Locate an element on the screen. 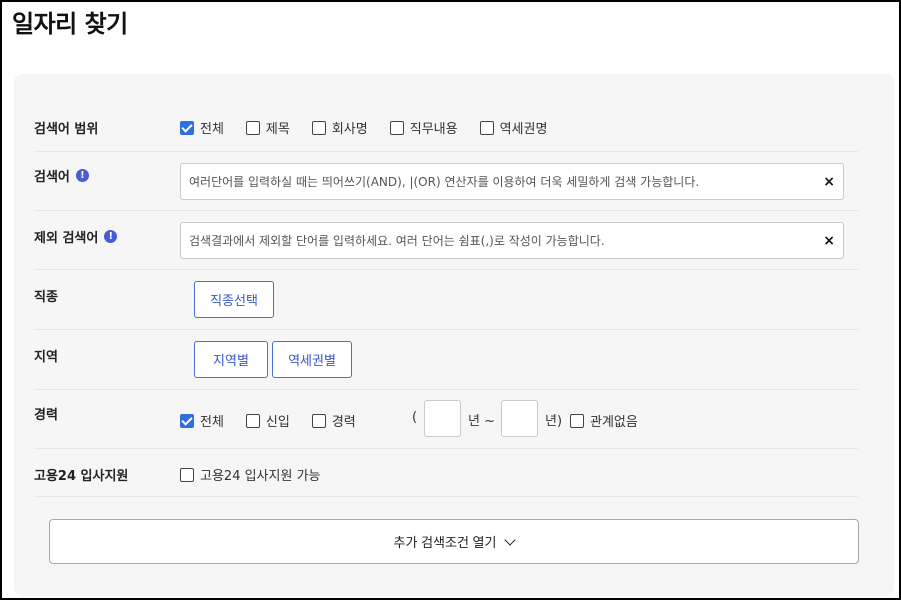 This screenshot has width=901, height=600. career-no-matter-checkbox: 관계없음 is located at coordinates (604, 420).